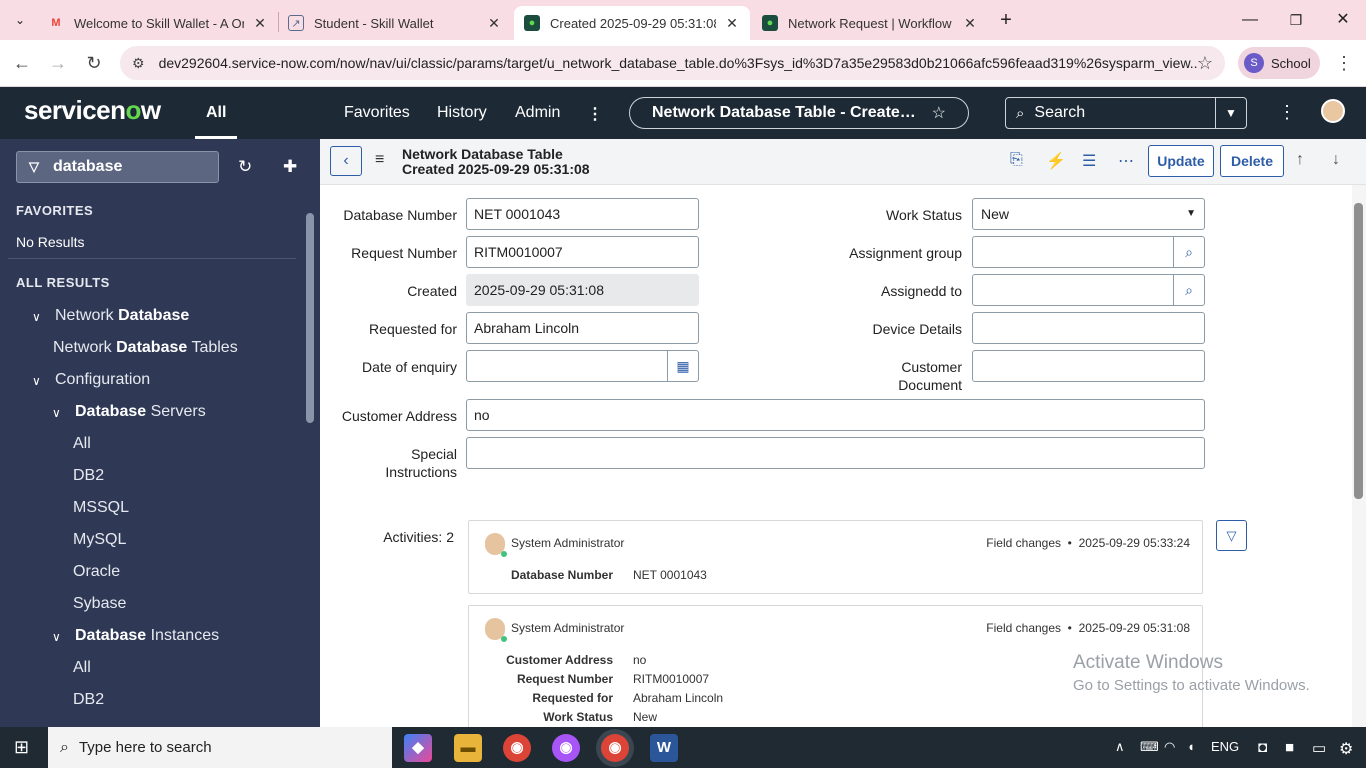  What do you see at coordinates (220, 747) in the screenshot?
I see `taskbar-search: ⌕ Type here to search` at bounding box center [220, 747].